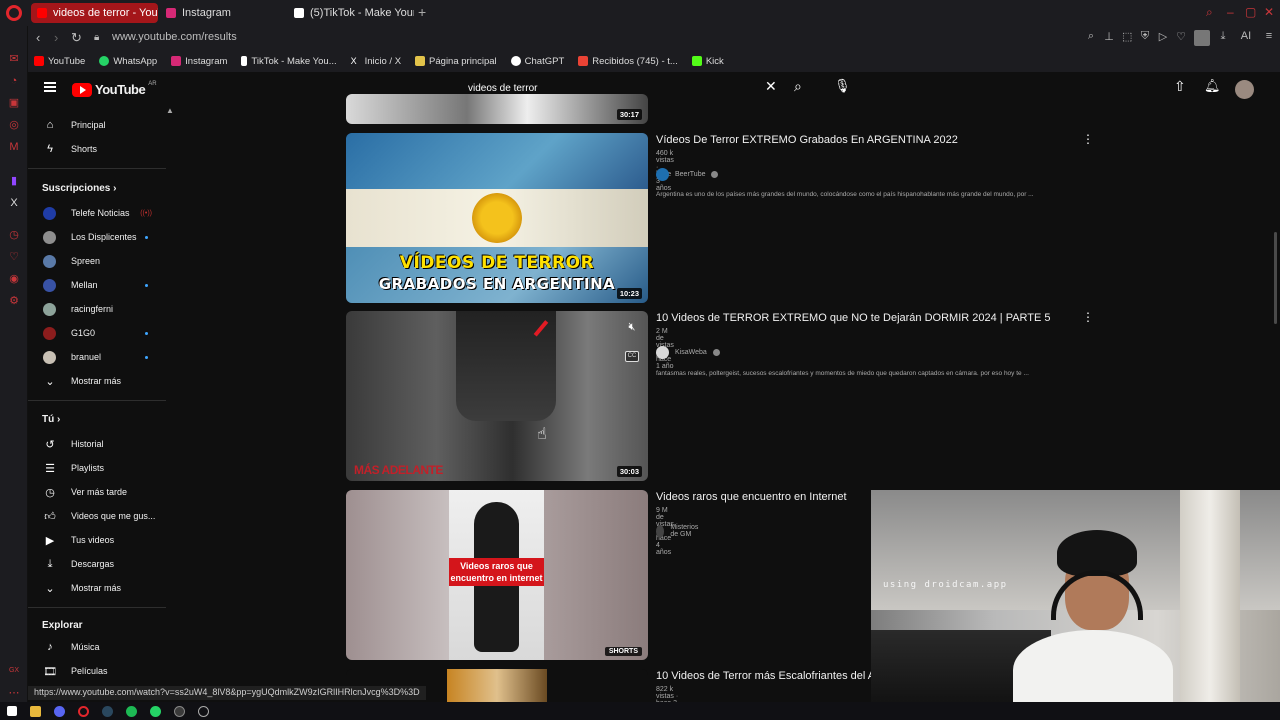 This screenshot has width=1280, height=720. Describe the element at coordinates (50, 87) in the screenshot. I see `menu-icon` at that location.